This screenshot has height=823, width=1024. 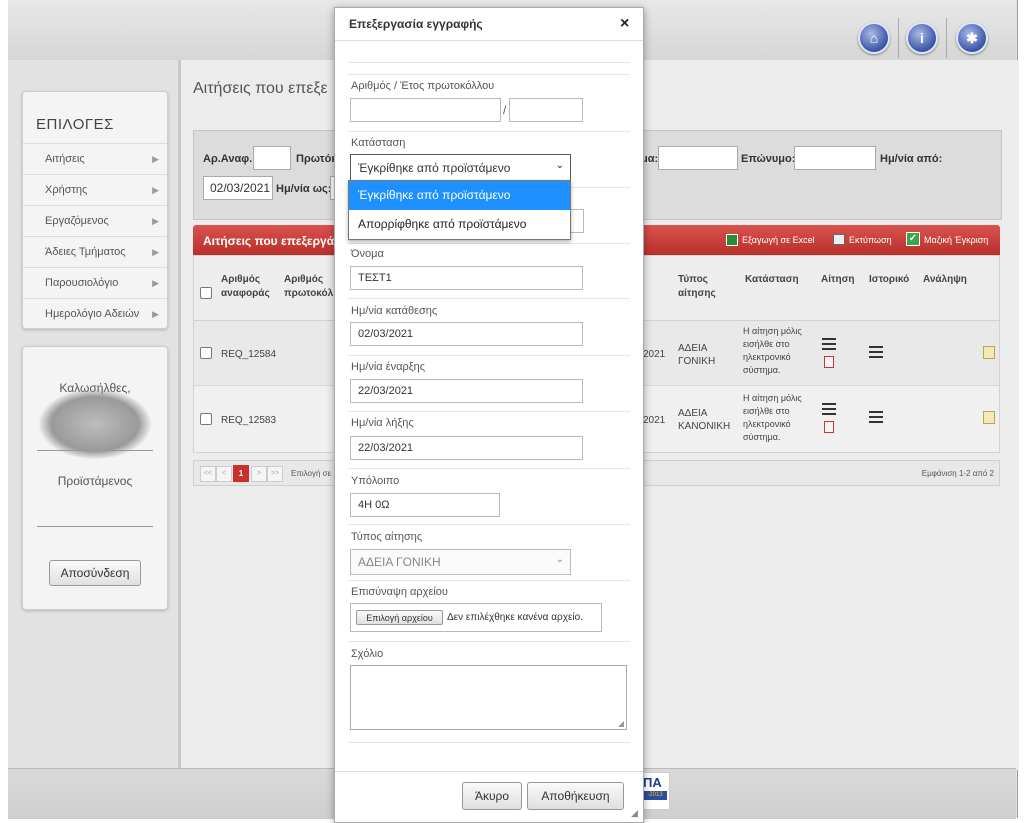 I want to click on submit-date-input: 02/03/2021, so click(x=466, y=334).